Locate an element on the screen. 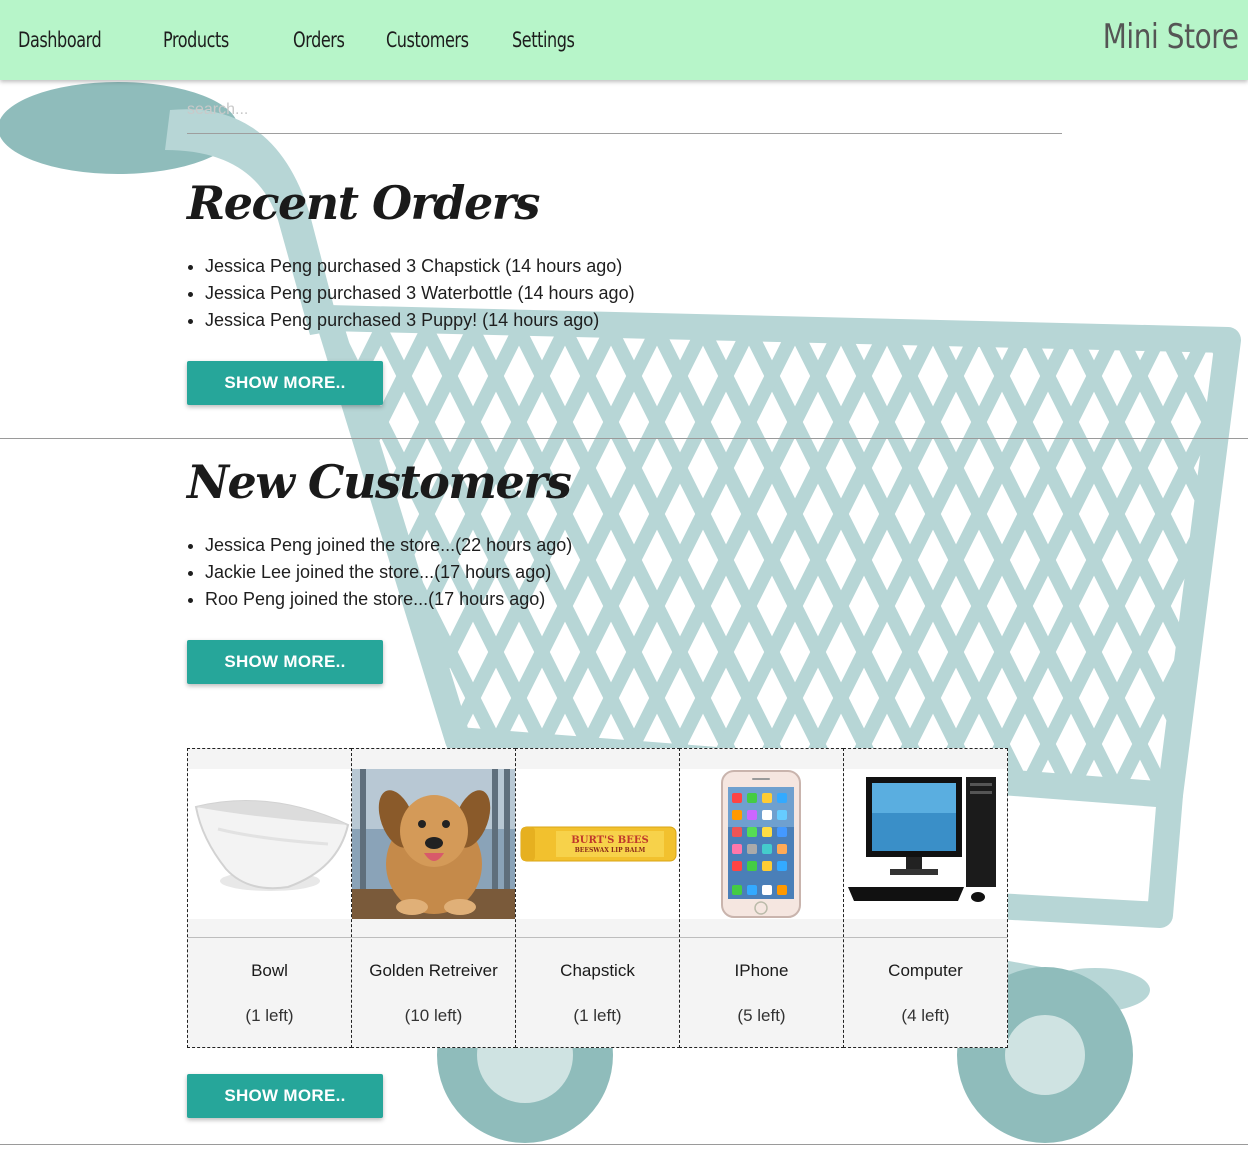  product-stock: (4 left) is located at coordinates (925, 1015).